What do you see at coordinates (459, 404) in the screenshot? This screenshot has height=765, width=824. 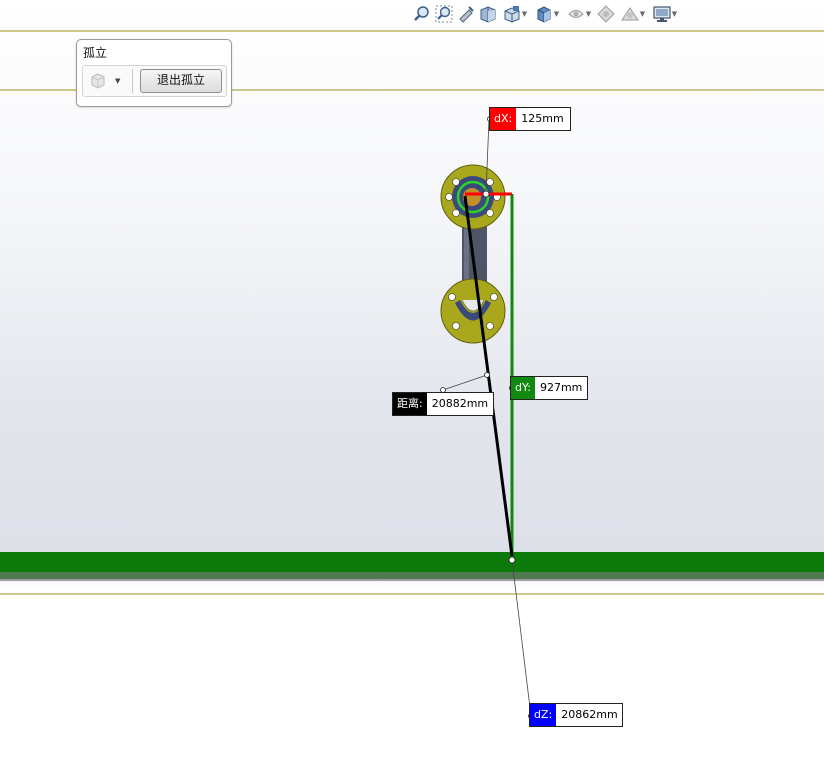 I see `distance-value: 20882mm` at bounding box center [459, 404].